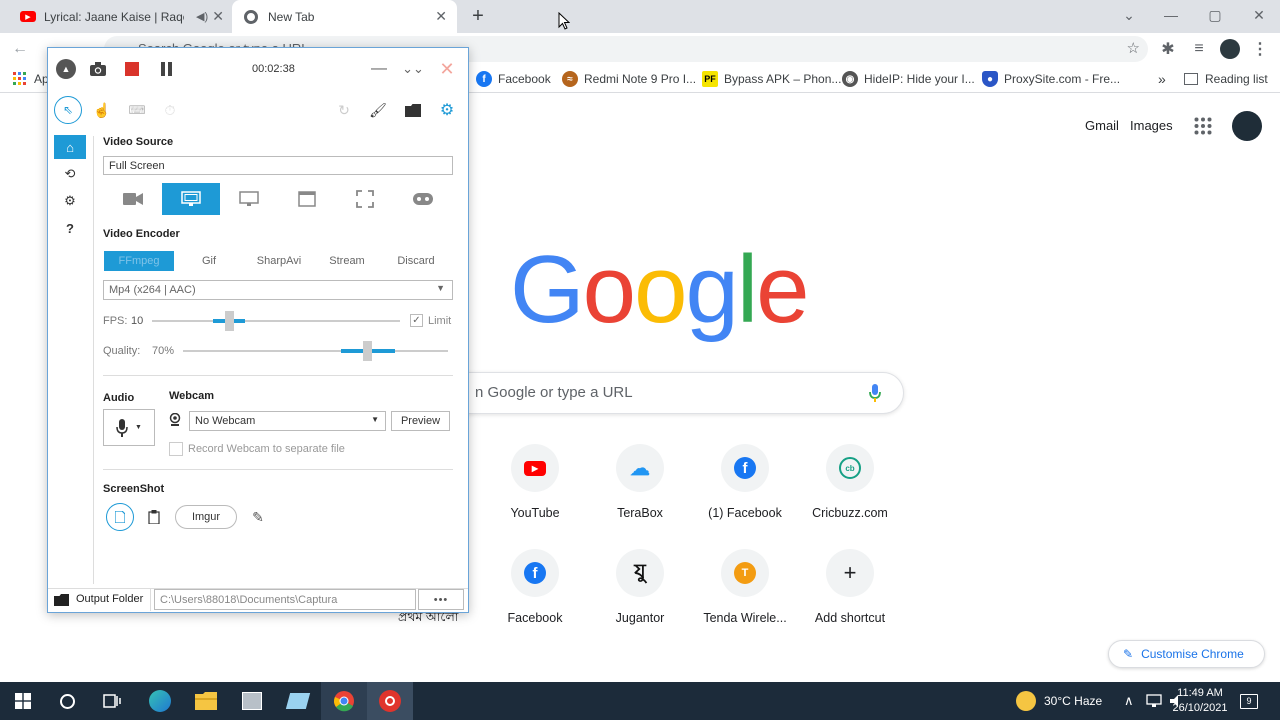 This screenshot has height=720, width=1280. I want to click on microphone-icon, so click(875, 393).